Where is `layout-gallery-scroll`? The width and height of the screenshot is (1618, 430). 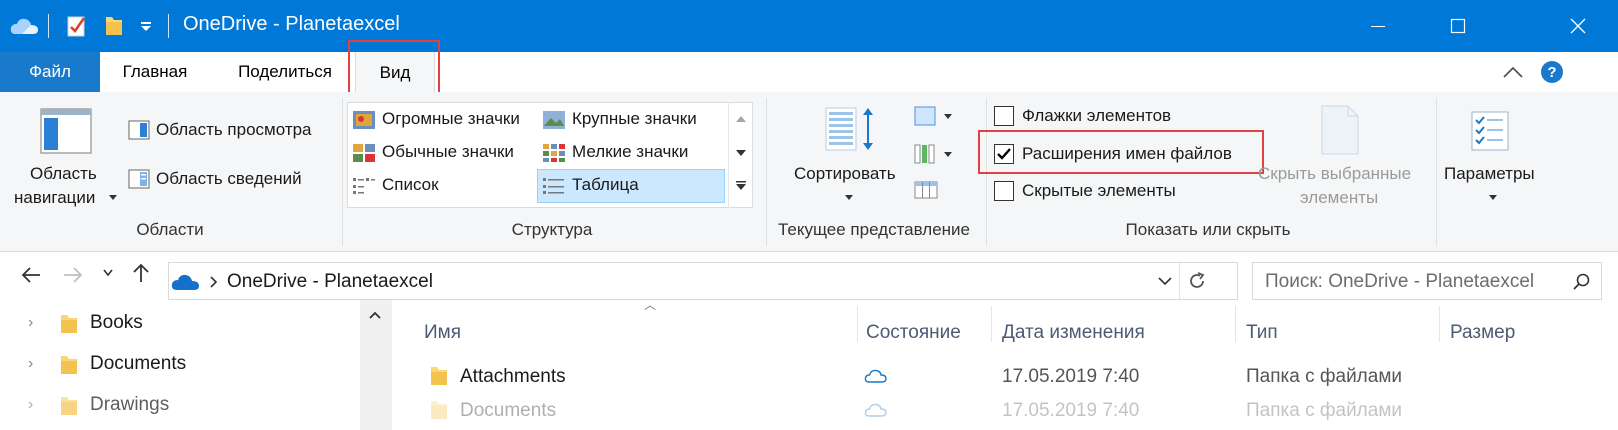 layout-gallery-scroll is located at coordinates (740, 155).